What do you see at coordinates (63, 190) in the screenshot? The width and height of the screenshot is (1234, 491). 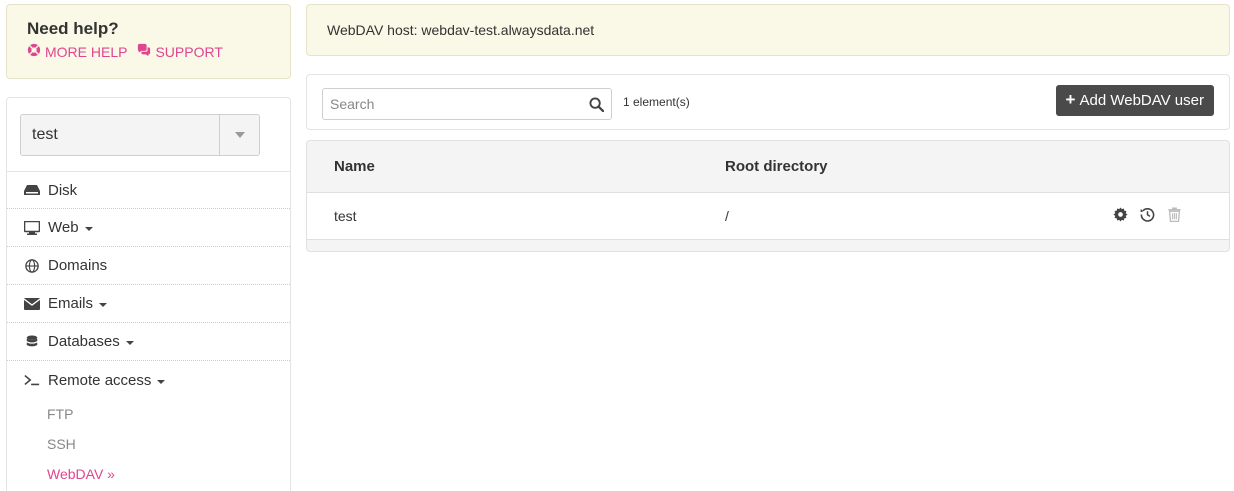 I see `sidebar-item-label: Disk` at bounding box center [63, 190].